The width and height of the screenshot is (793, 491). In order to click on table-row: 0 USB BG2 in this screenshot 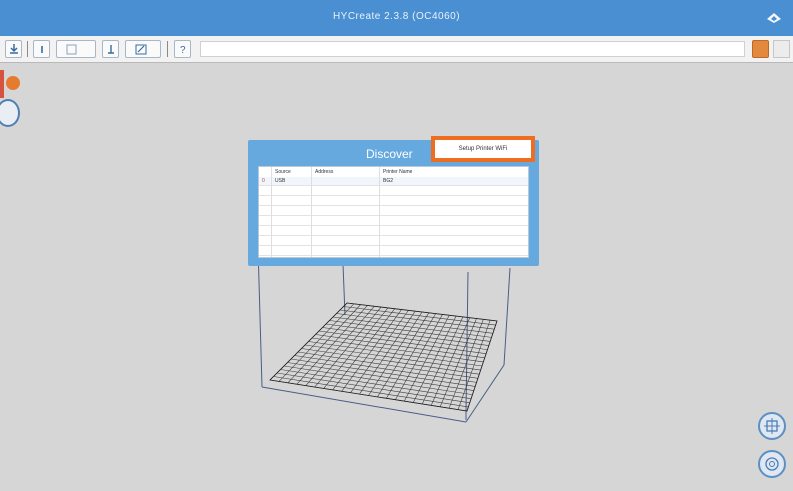, I will do `click(393, 181)`.